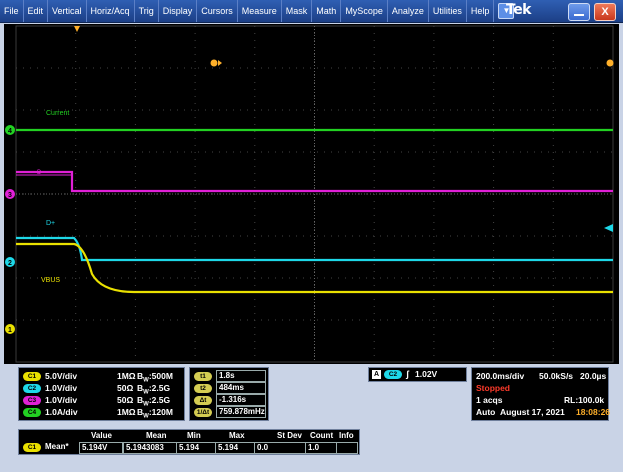 The height and width of the screenshot is (472, 623). What do you see at coordinates (393, 374) in the screenshot?
I see `trigger-source-badge: C2` at bounding box center [393, 374].